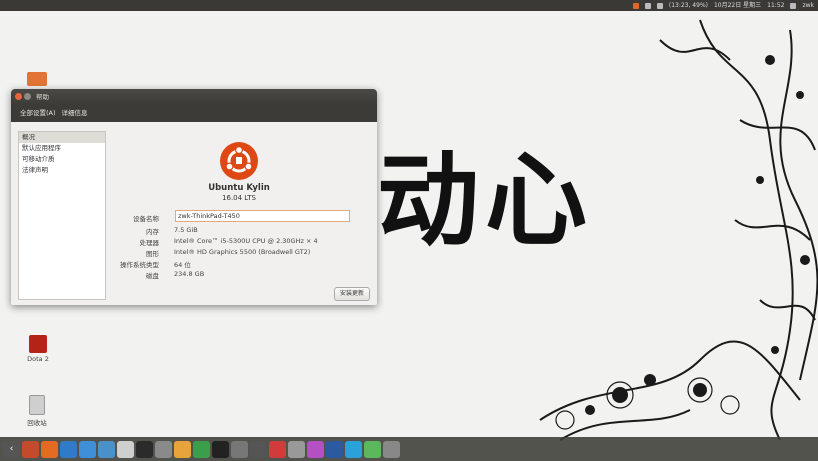 The image size is (818, 461). I want to click on desktop-dota2-label: Dota 2, so click(38, 359).